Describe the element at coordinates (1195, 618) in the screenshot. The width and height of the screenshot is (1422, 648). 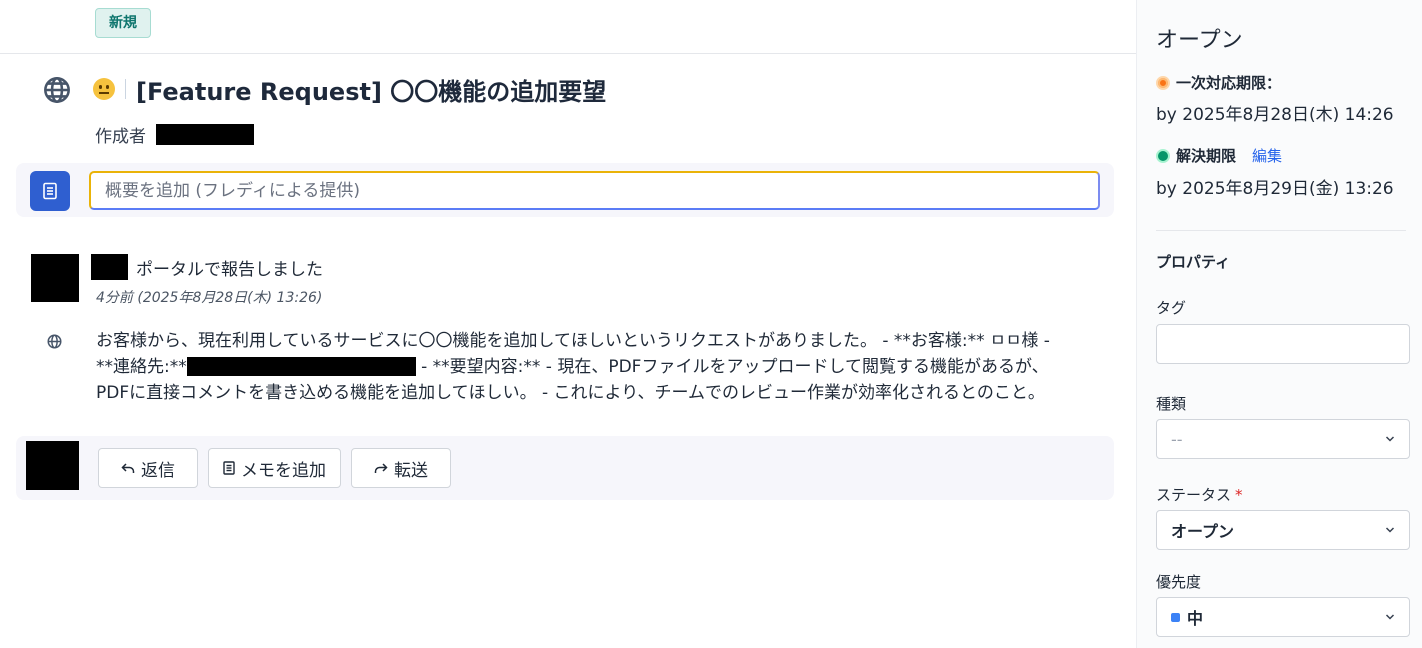
I see `priority-value: 中` at that location.